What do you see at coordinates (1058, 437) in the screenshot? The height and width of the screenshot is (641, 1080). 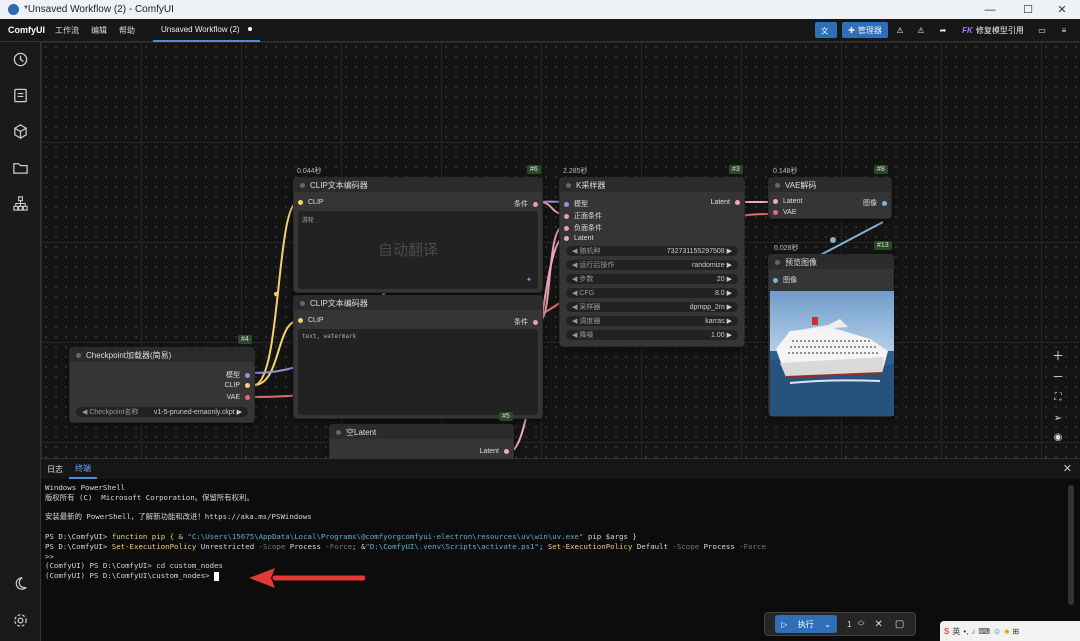 I see `toggle-links-button: ◉` at bounding box center [1058, 437].